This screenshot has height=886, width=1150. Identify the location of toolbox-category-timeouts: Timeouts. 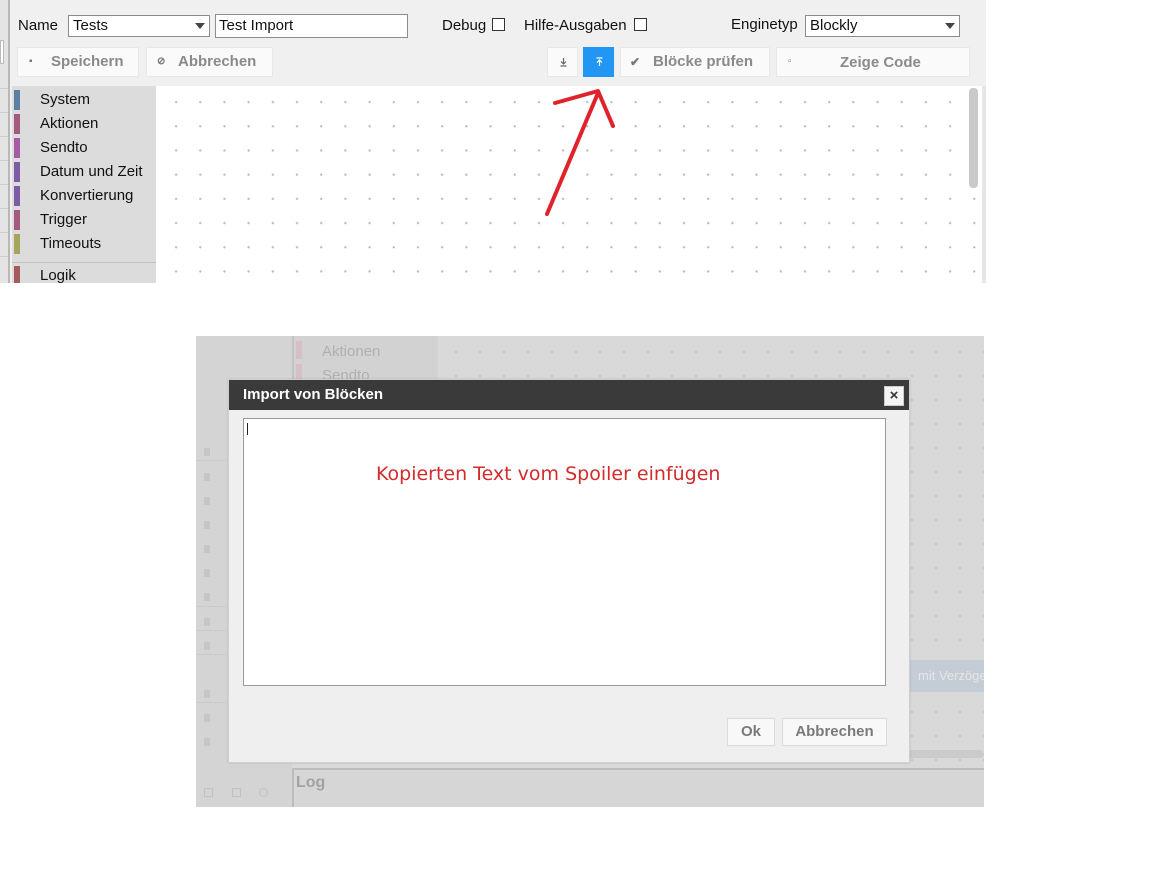
(84, 244).